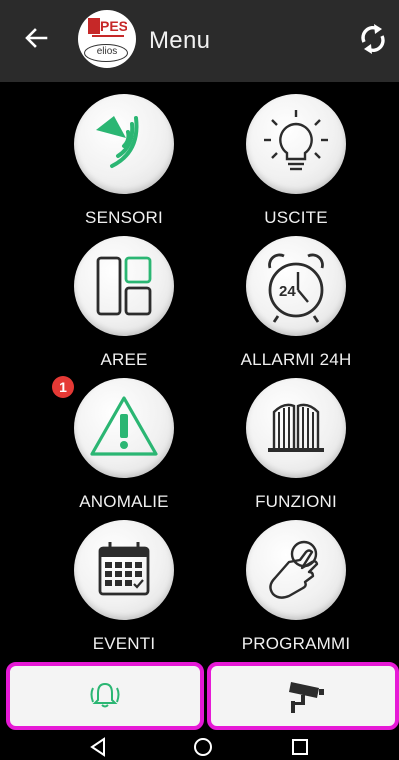  I want to click on nav-home-icon, so click(203, 747).